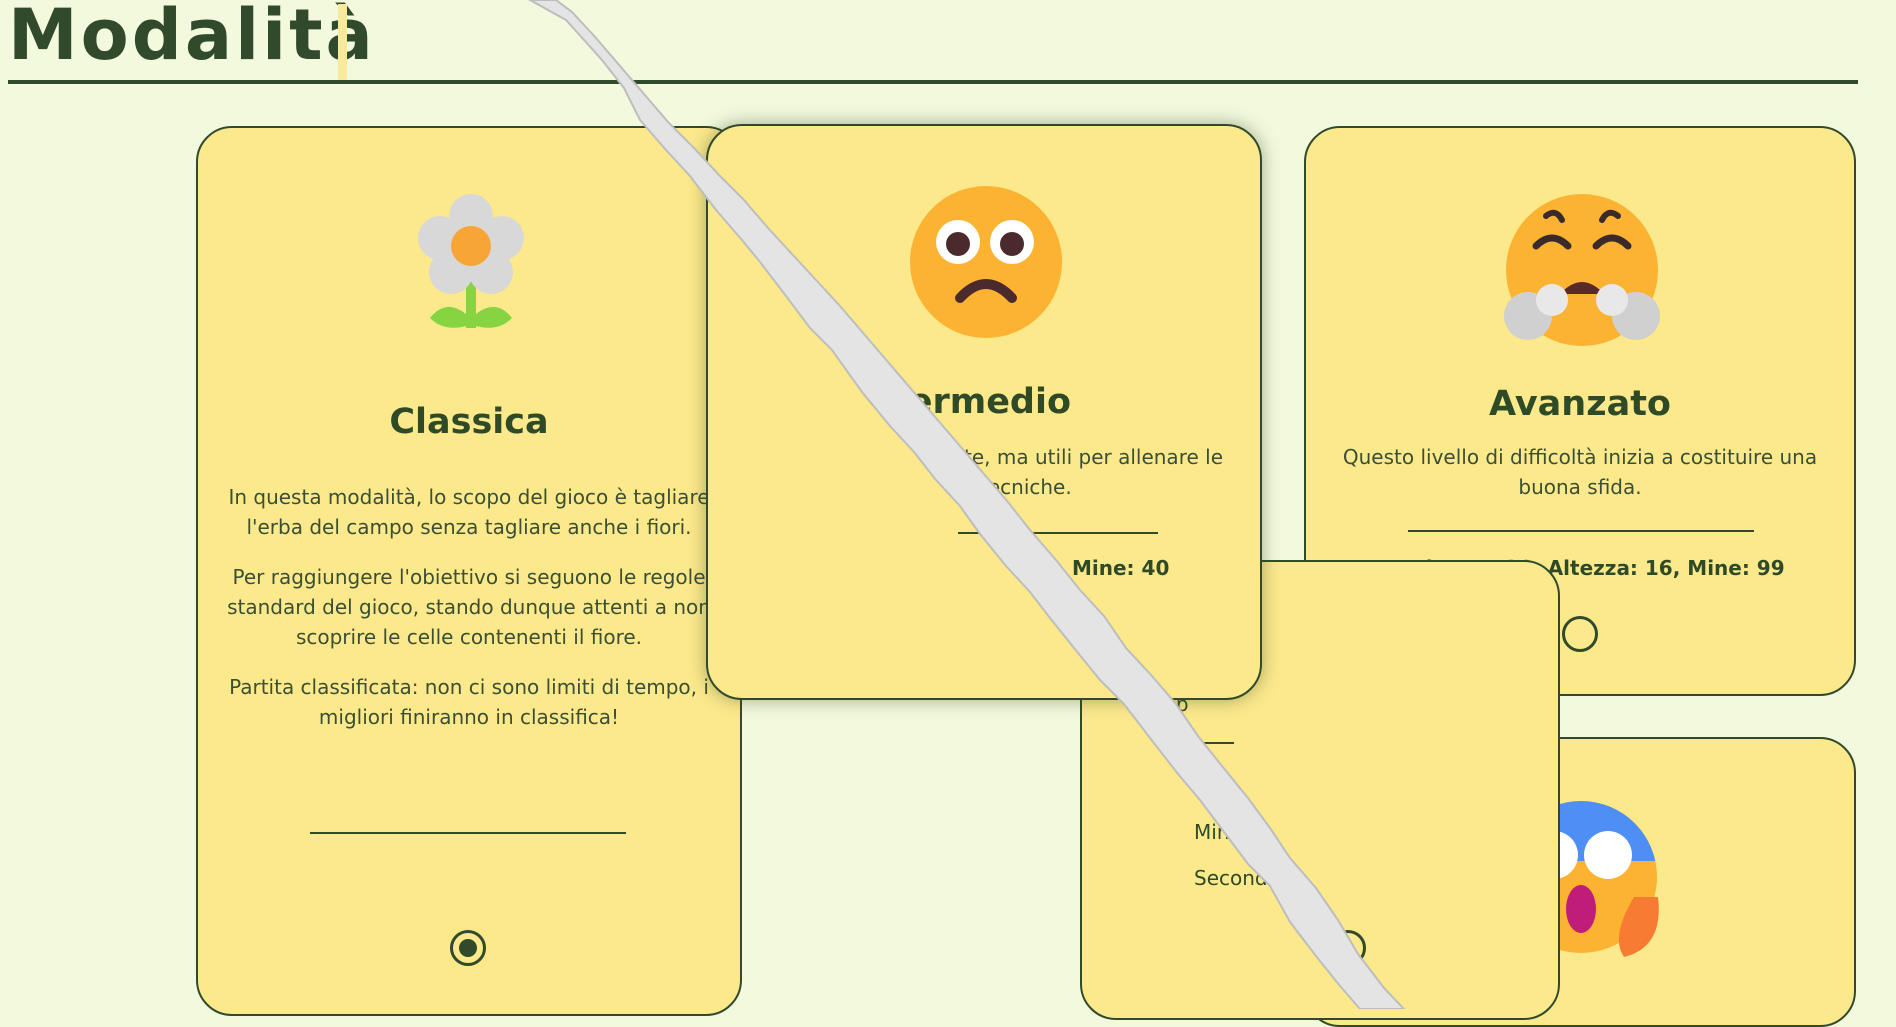  Describe the element at coordinates (1121, 568) in the screenshot. I see `intermedio-stats: Mine: 40` at that location.